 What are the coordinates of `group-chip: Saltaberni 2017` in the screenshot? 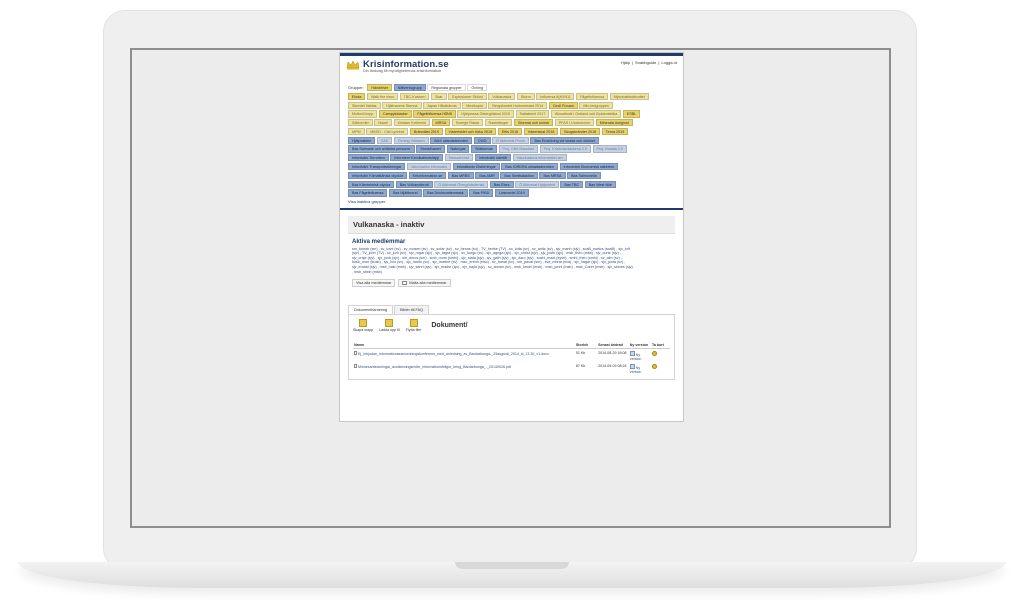 It's located at (532, 114).